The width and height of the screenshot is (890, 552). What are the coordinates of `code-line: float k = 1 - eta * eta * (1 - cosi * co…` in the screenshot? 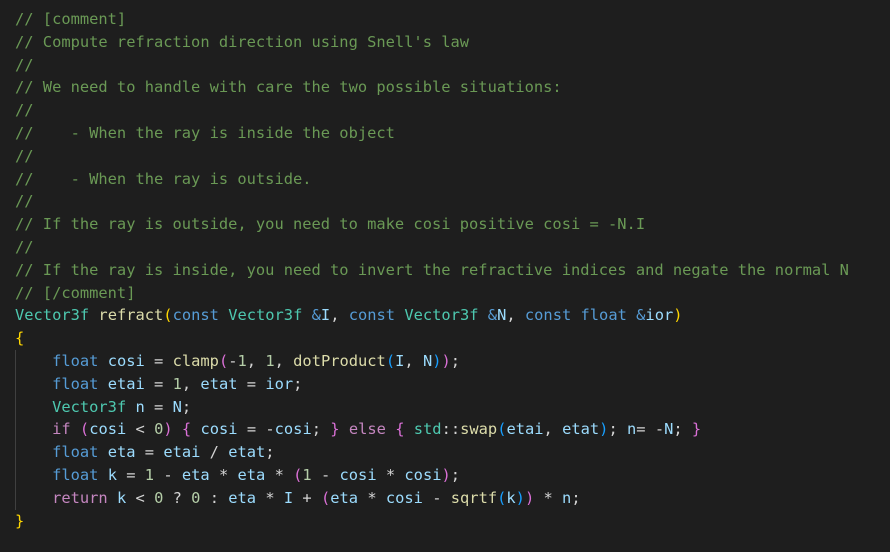 It's located at (445, 475).